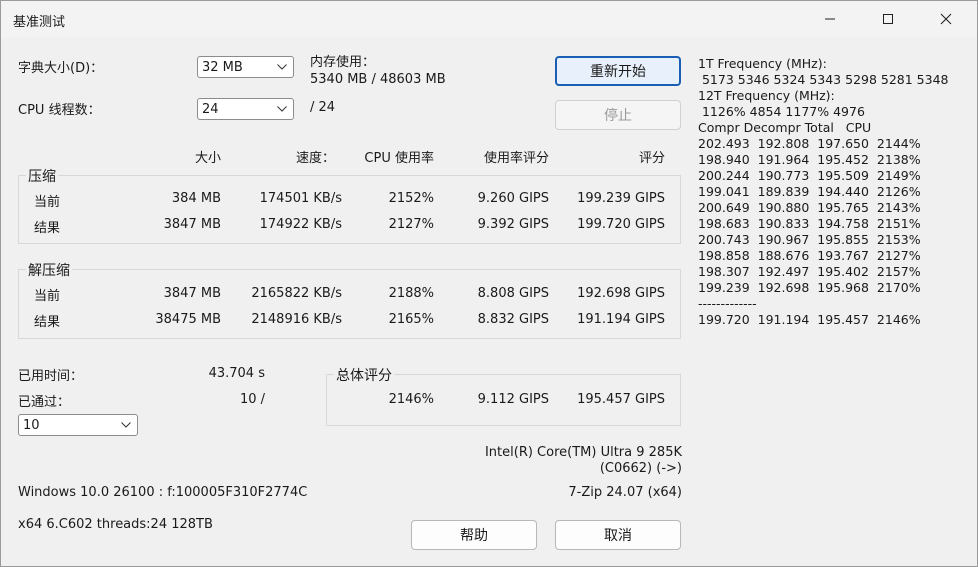  I want to click on panel-line: 5173 5346 5324 5343 5298 5281 5348, so click(823, 79).